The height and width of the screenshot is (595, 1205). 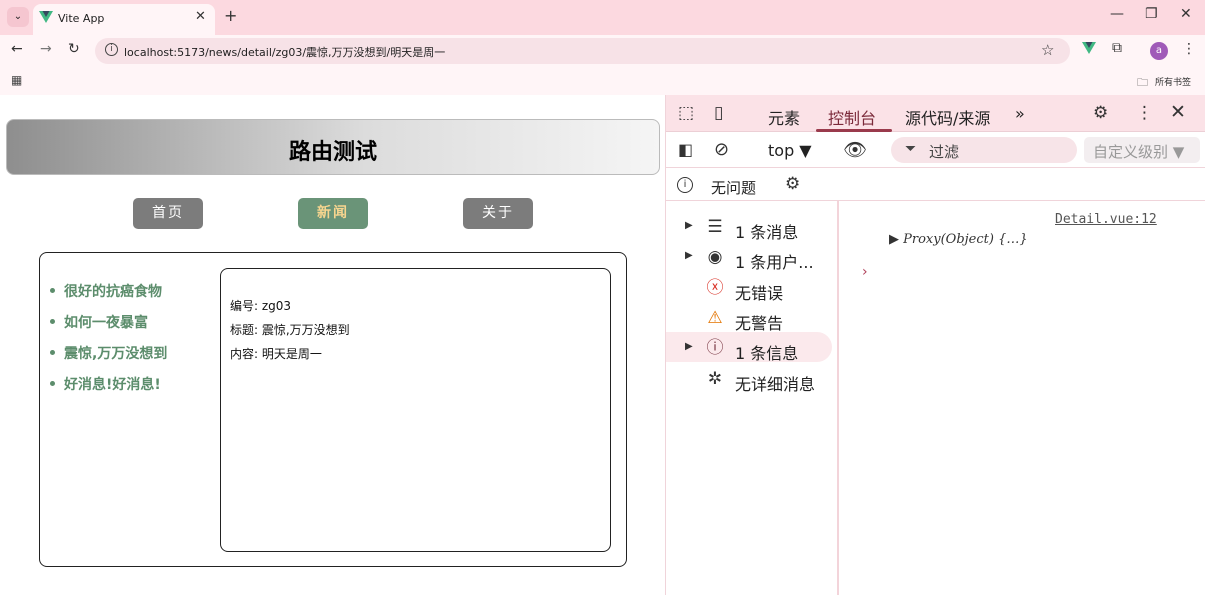 I want to click on tab-close-icon: ✕, so click(x=200, y=16).